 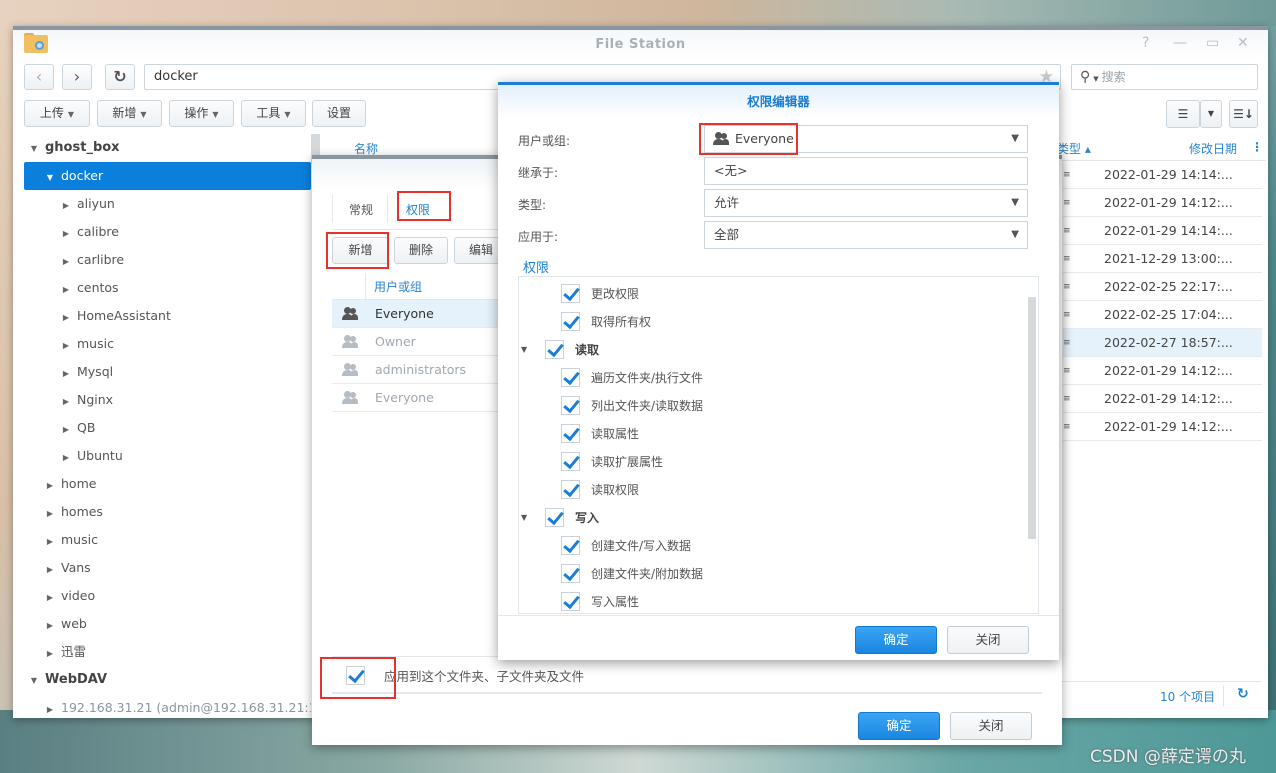 I want to click on action-button: 操作 ▼, so click(x=201, y=113).